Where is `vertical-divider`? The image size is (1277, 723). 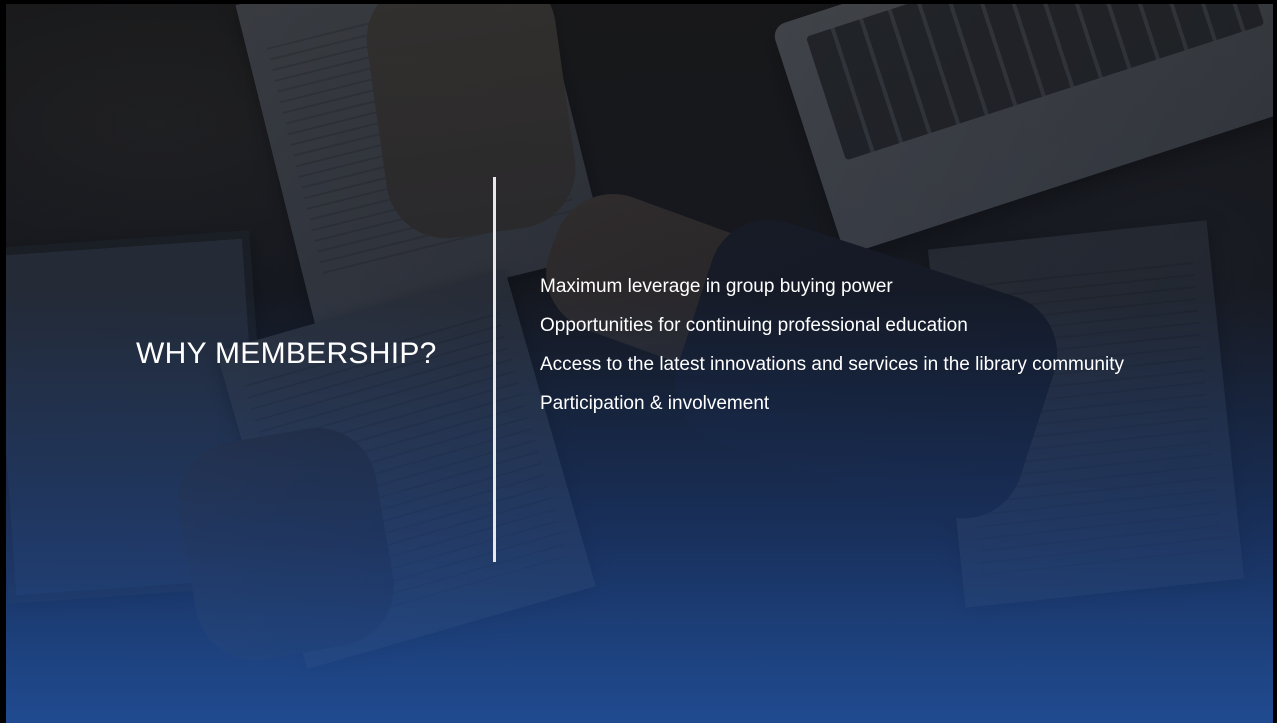 vertical-divider is located at coordinates (494, 369).